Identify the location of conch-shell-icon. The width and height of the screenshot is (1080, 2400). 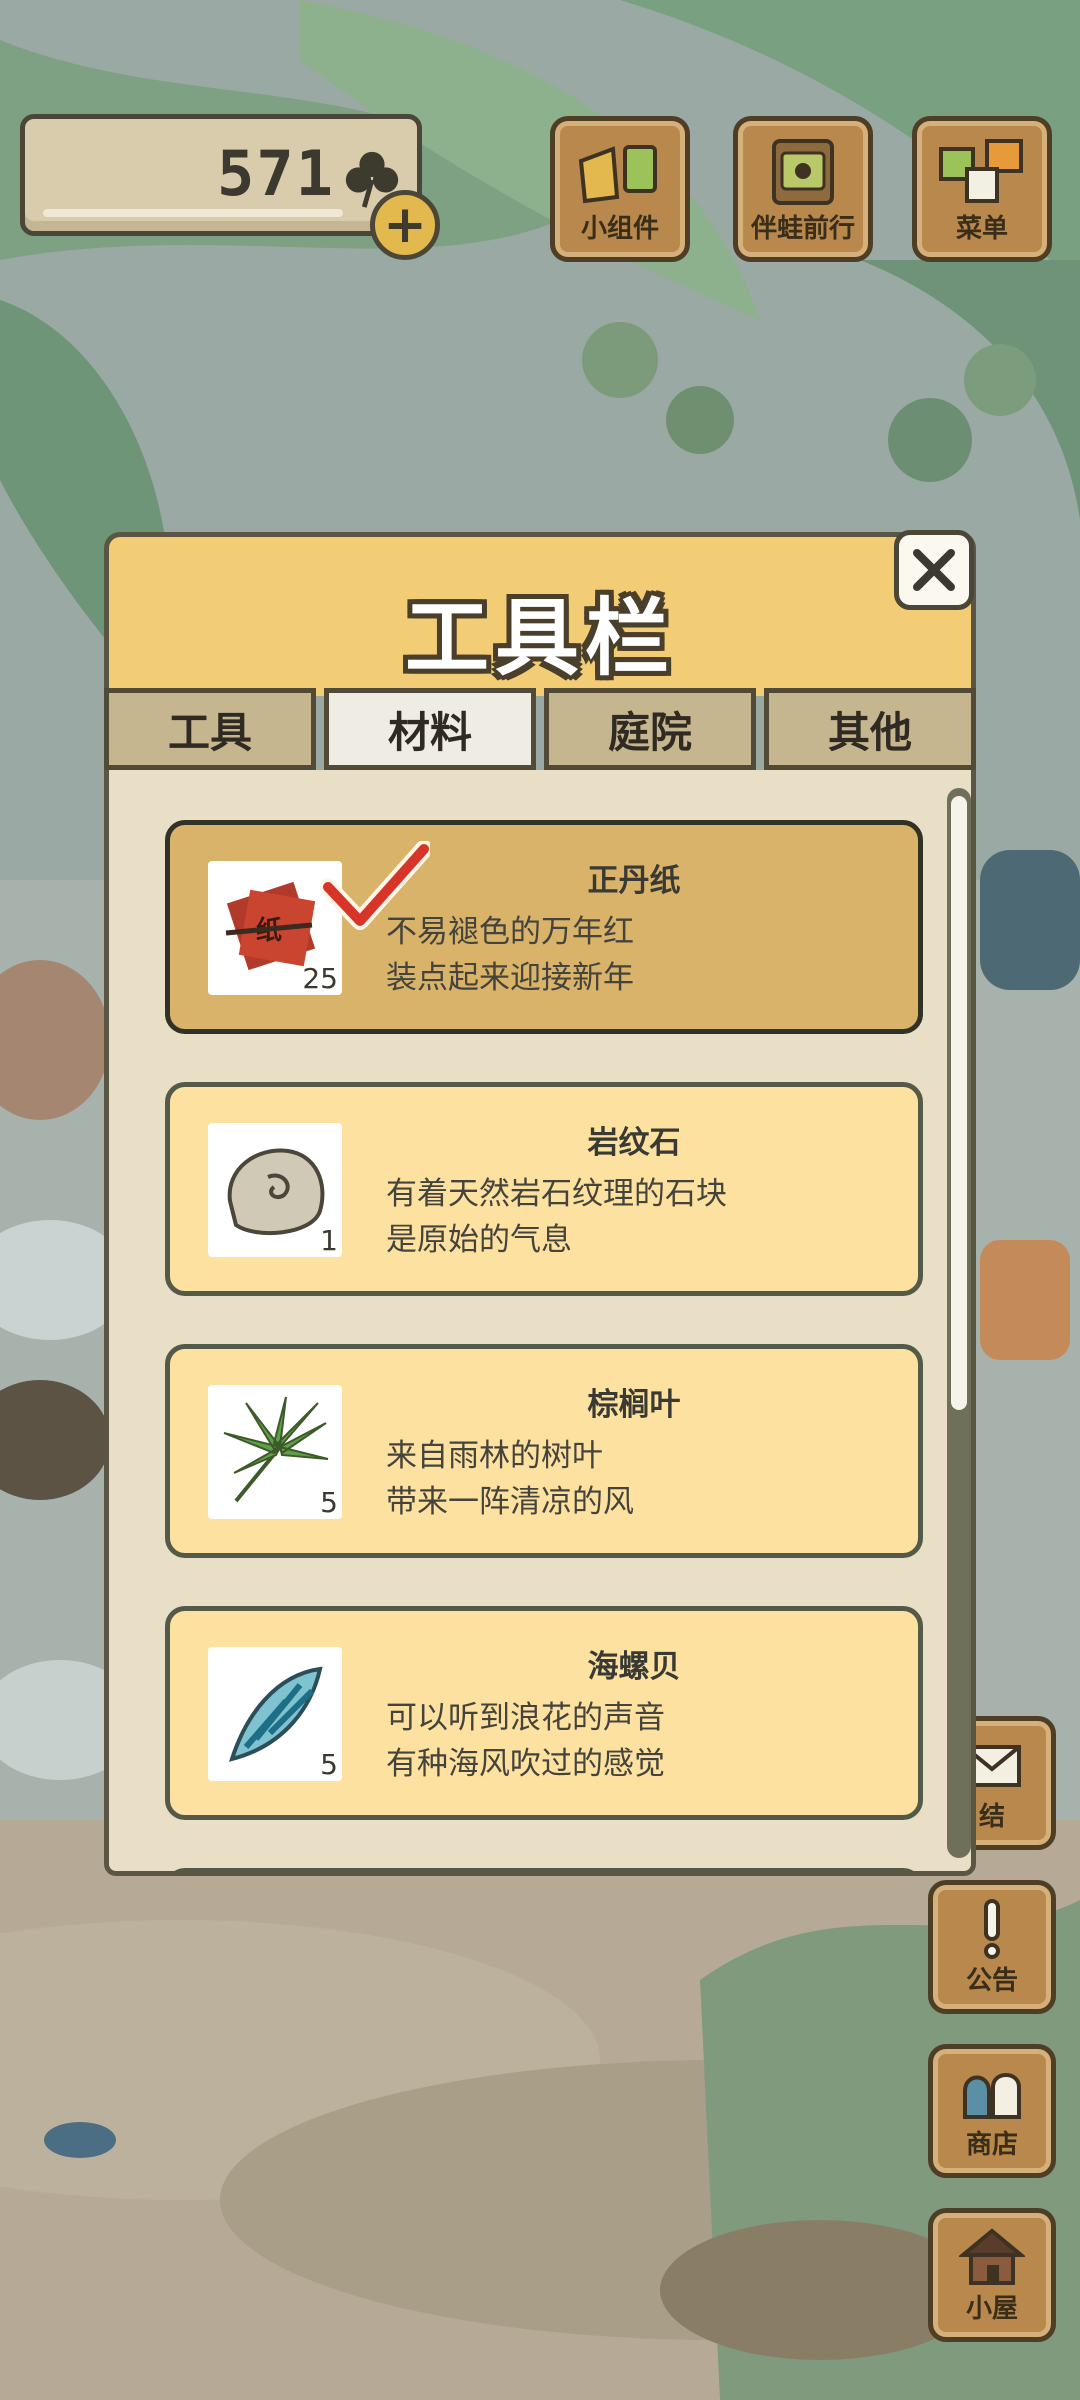
(275, 1714).